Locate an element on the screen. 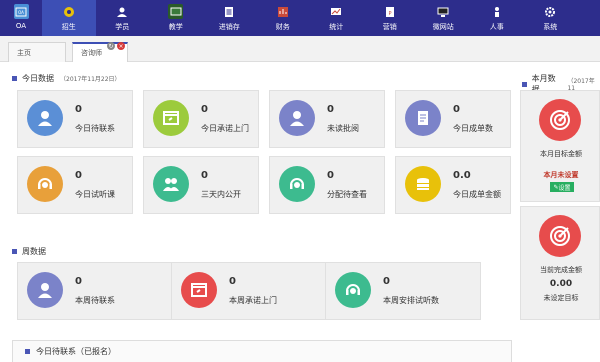 The image size is (600, 362). nav-item: 进销存 is located at coordinates (230, 18).